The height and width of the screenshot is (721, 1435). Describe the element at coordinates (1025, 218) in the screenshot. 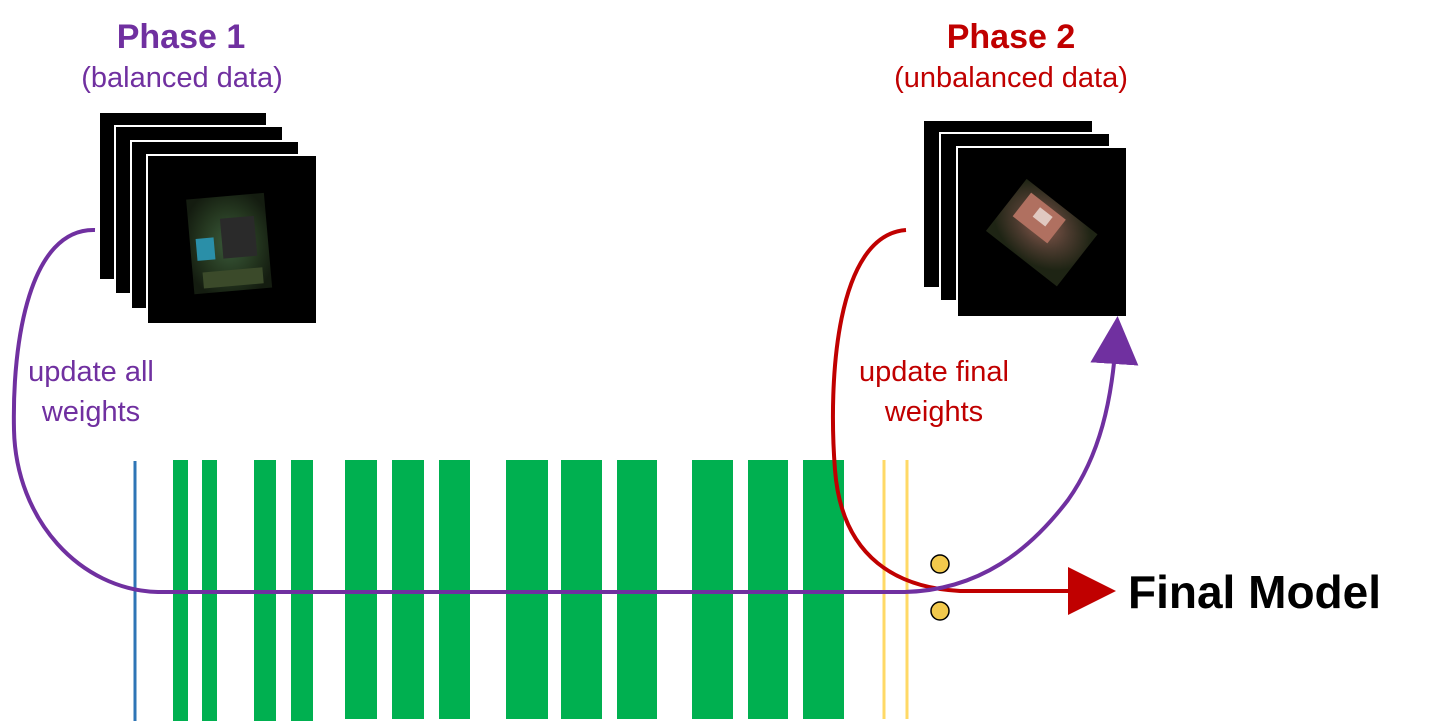

I see `phase2-image-stack` at that location.